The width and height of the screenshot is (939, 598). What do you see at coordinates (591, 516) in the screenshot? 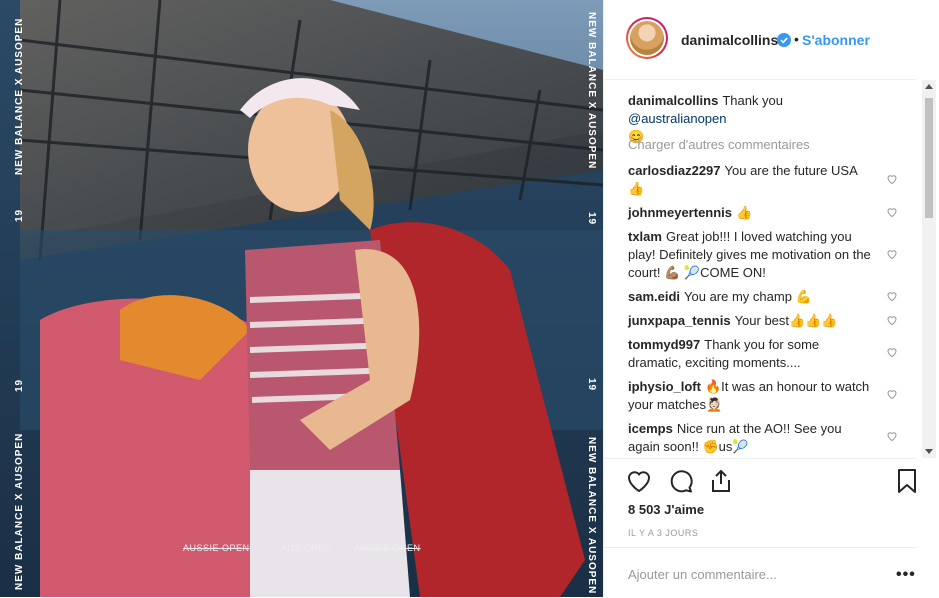
I see `side-banner-right-bottom: NEW BALANCE X AUSOPEN` at bounding box center [591, 516].